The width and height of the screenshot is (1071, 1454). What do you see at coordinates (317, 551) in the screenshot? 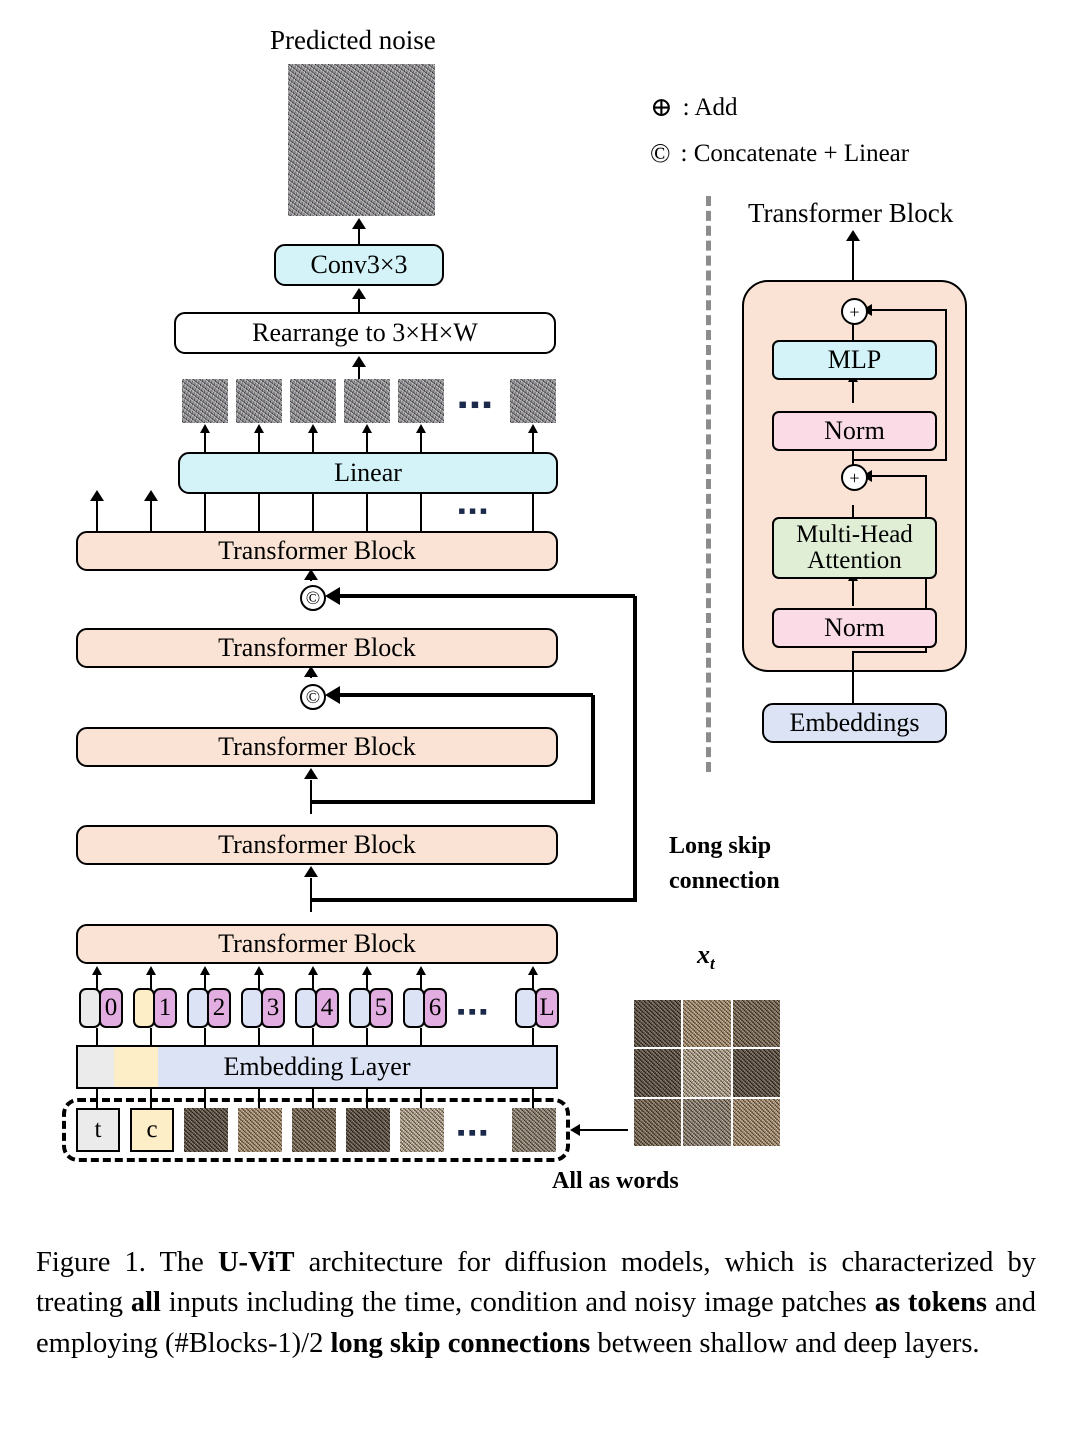
I see `transformer-block-1: Transformer Block` at bounding box center [317, 551].